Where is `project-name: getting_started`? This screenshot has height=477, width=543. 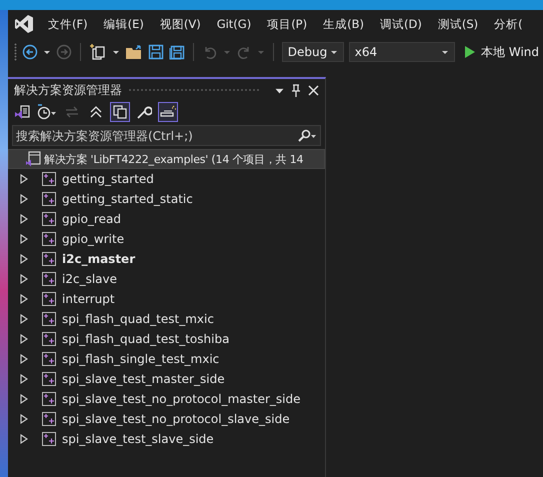 project-name: getting_started is located at coordinates (108, 179).